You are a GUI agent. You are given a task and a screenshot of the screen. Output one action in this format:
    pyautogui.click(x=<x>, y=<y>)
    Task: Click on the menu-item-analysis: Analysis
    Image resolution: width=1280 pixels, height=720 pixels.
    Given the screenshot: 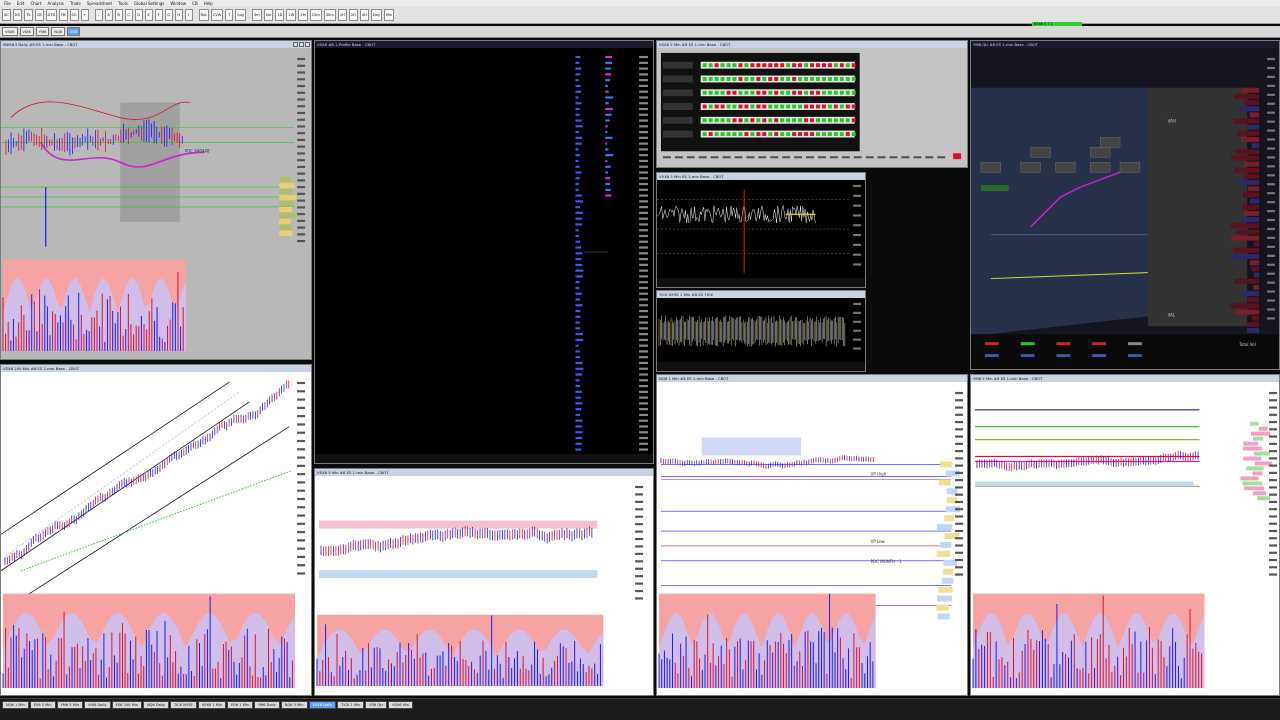 What is the action you would take?
    pyautogui.click(x=55, y=3)
    